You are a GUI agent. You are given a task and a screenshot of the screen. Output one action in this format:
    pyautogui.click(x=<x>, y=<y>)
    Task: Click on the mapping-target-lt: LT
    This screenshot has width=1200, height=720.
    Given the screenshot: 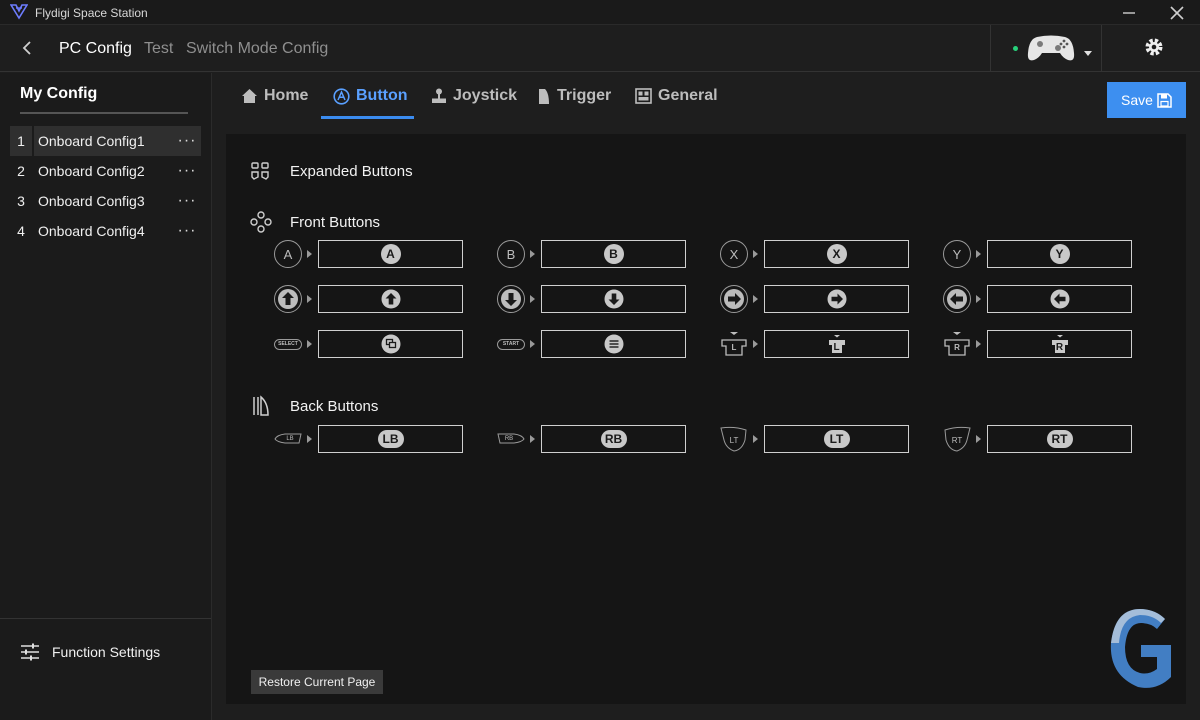 What is the action you would take?
    pyautogui.click(x=836, y=439)
    